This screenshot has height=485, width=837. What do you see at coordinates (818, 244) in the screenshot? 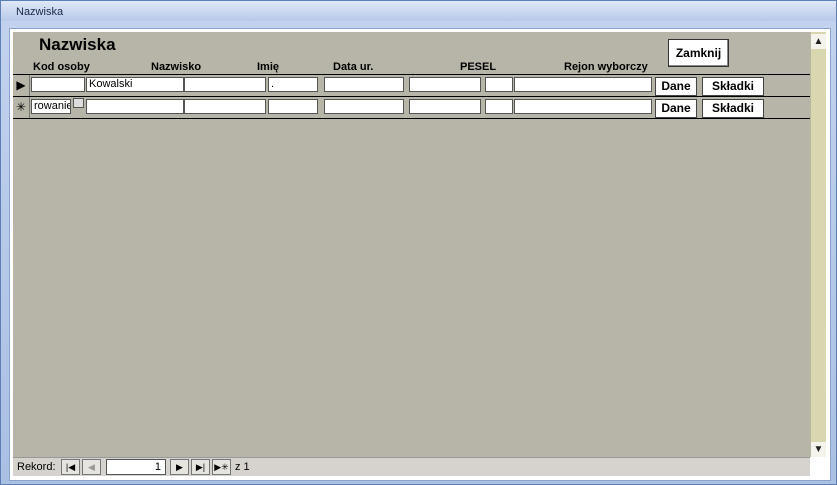
I see `vertical-scrollbar: ▲ ▼` at bounding box center [818, 244].